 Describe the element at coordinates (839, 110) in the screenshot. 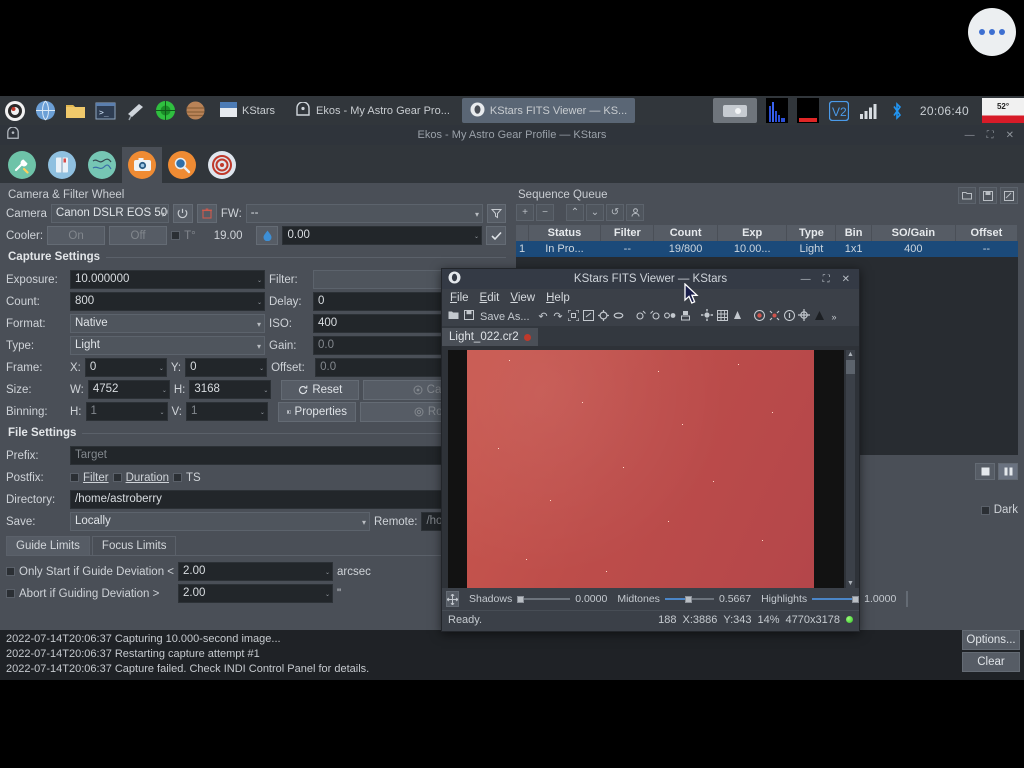

I see `v2-icon: V2` at that location.